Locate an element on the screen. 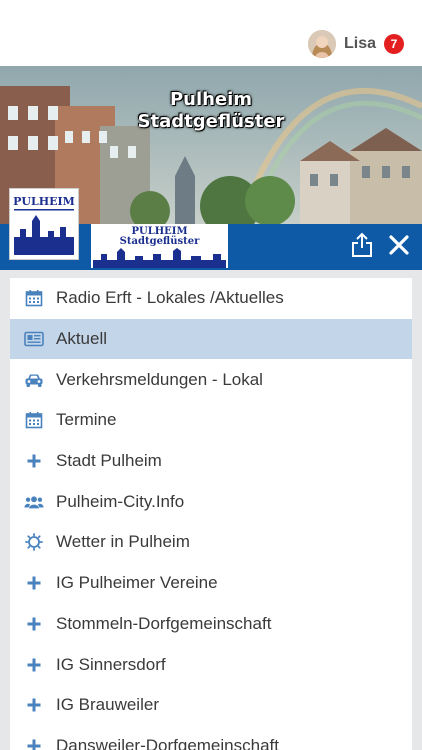  menu-item: Termine is located at coordinates (211, 420).